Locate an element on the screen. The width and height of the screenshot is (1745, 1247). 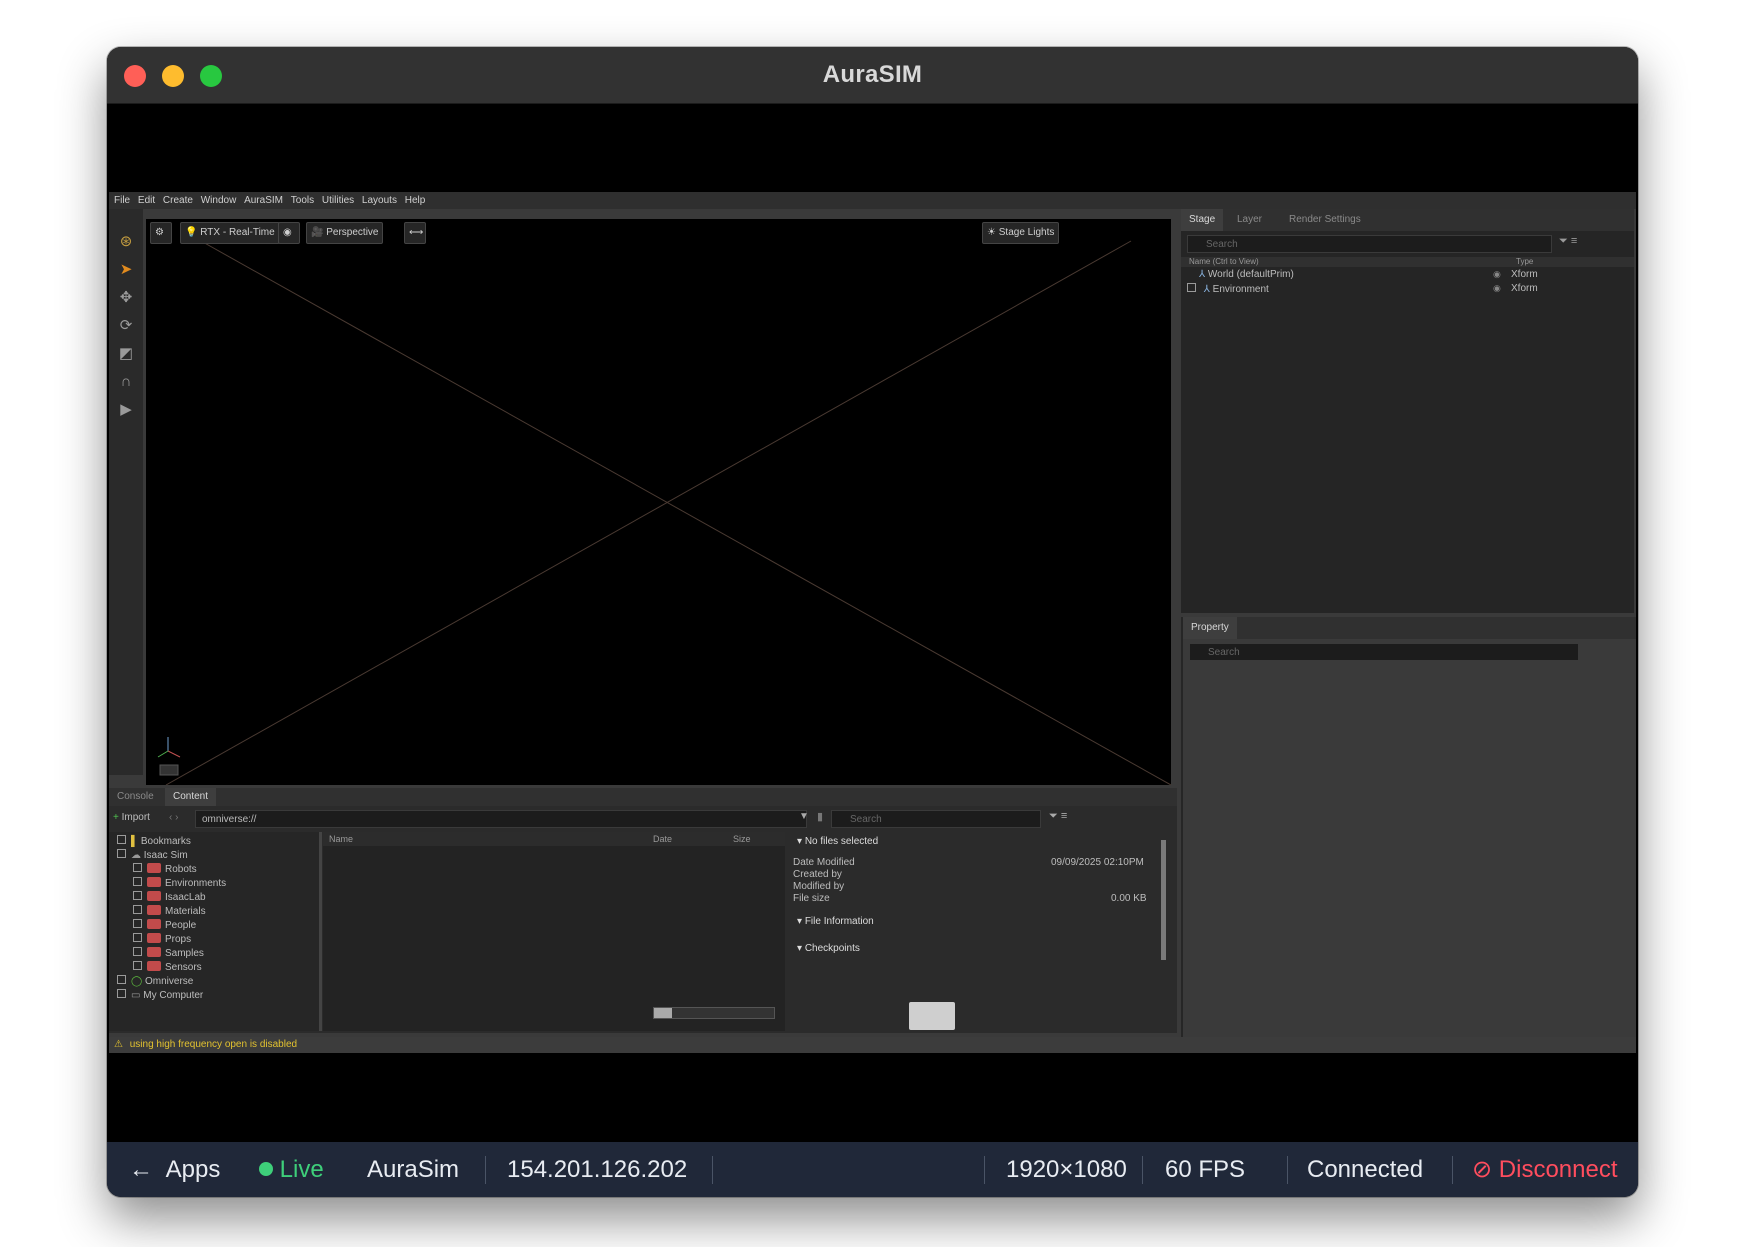
tree-item-isaaclab: IsaacLab is located at coordinates (169, 897).